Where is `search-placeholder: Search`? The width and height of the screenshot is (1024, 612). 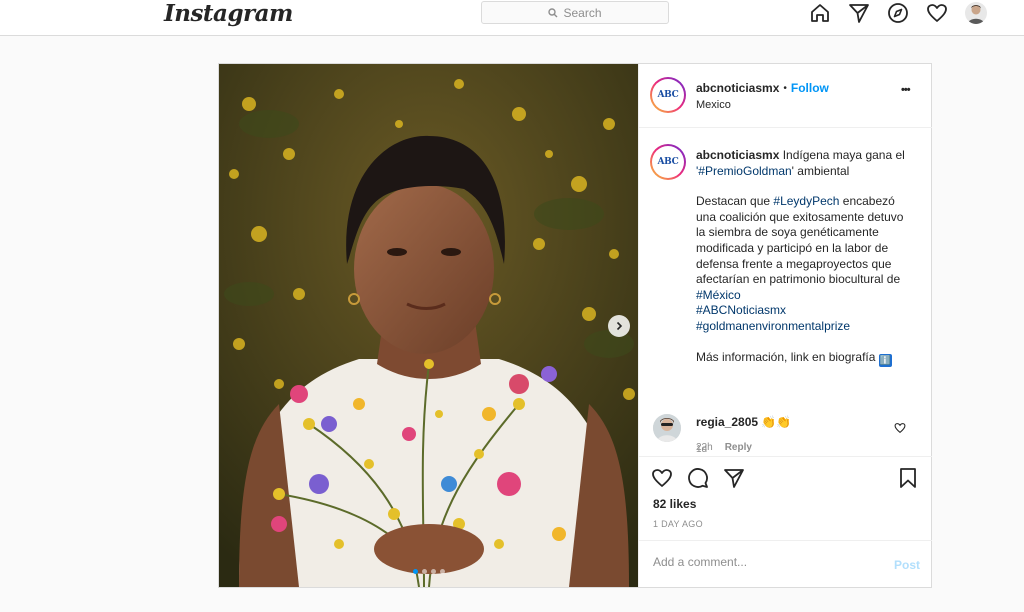 search-placeholder: Search is located at coordinates (582, 12).